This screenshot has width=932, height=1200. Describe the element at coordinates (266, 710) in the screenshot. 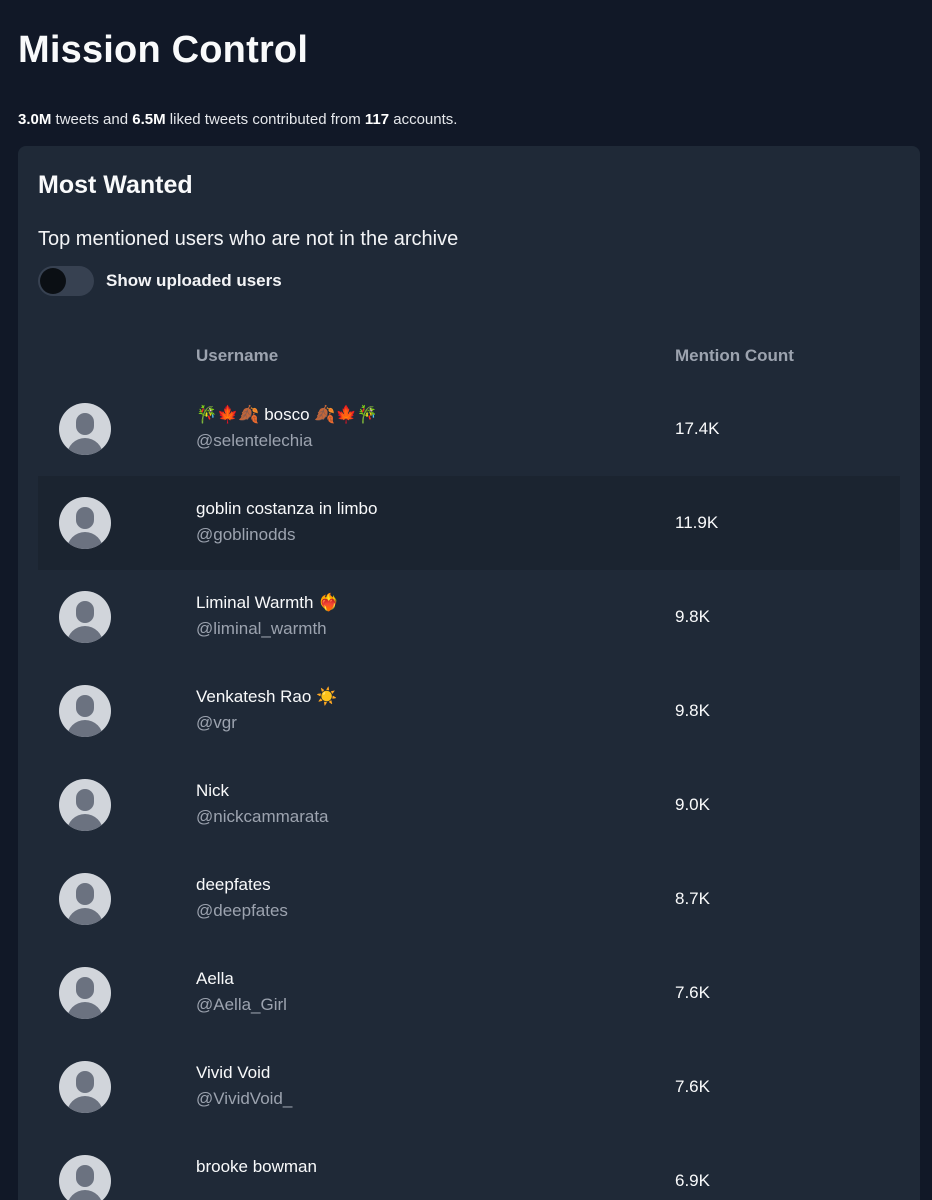

I see `user-cell: Venkatesh Rao ☀️ @vgr` at that location.